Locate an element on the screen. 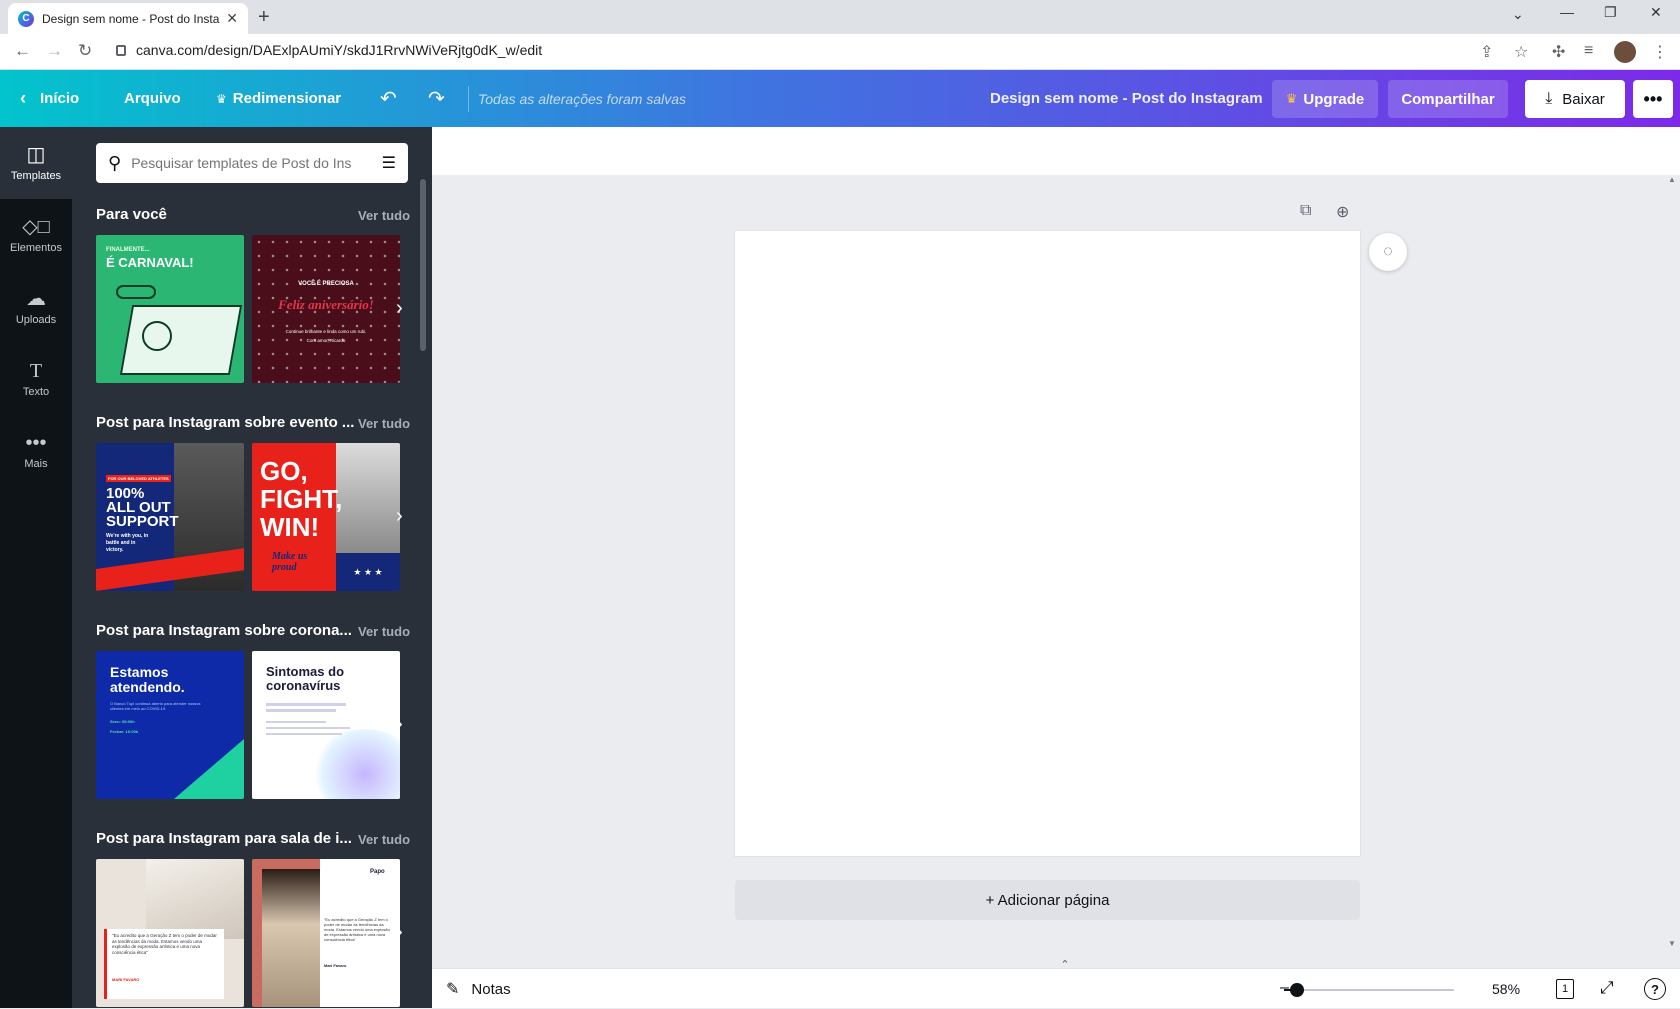 The height and width of the screenshot is (1009, 1680). upload-icon: ☁ is located at coordinates (36, 299).